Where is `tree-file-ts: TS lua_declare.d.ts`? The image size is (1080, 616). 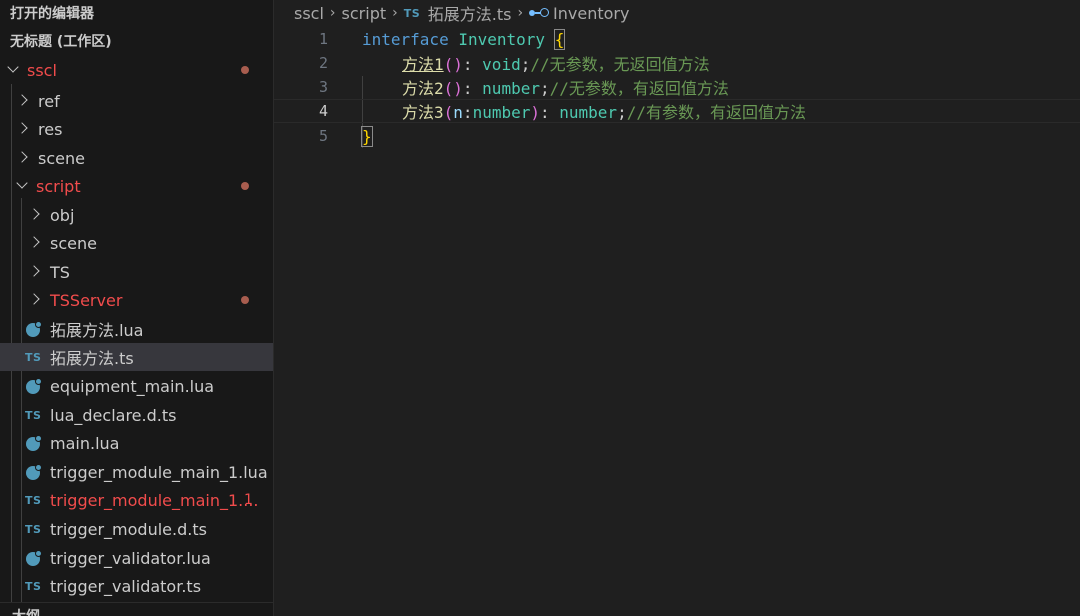 tree-file-ts: TS lua_declare.d.ts is located at coordinates (136, 415).